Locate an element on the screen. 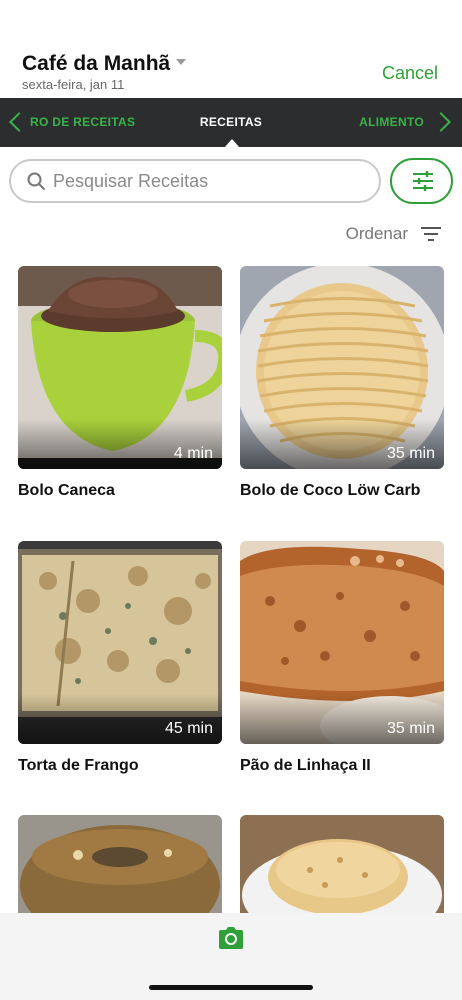 Image resolution: width=462 pixels, height=1000 pixels. search-bar is located at coordinates (195, 181).